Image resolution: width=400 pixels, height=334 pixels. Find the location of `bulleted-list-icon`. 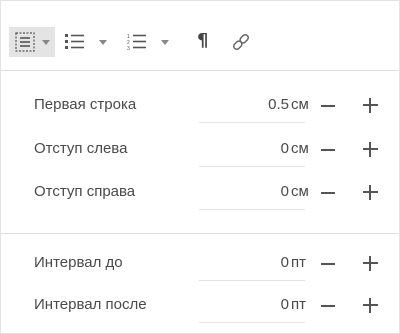

bulleted-list-icon is located at coordinates (74, 41).